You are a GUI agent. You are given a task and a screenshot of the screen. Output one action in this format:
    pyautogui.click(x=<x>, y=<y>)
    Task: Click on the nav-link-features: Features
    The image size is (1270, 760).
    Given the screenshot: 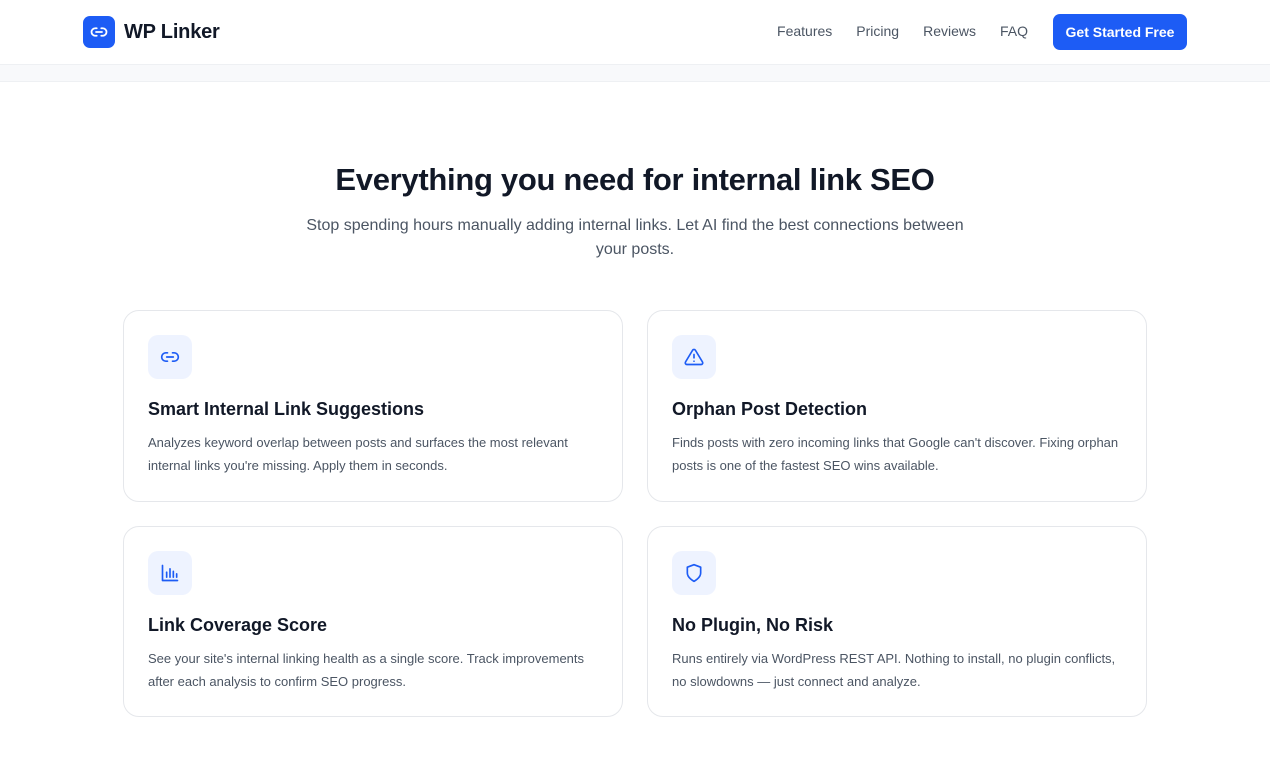 What is the action you would take?
    pyautogui.click(x=804, y=31)
    